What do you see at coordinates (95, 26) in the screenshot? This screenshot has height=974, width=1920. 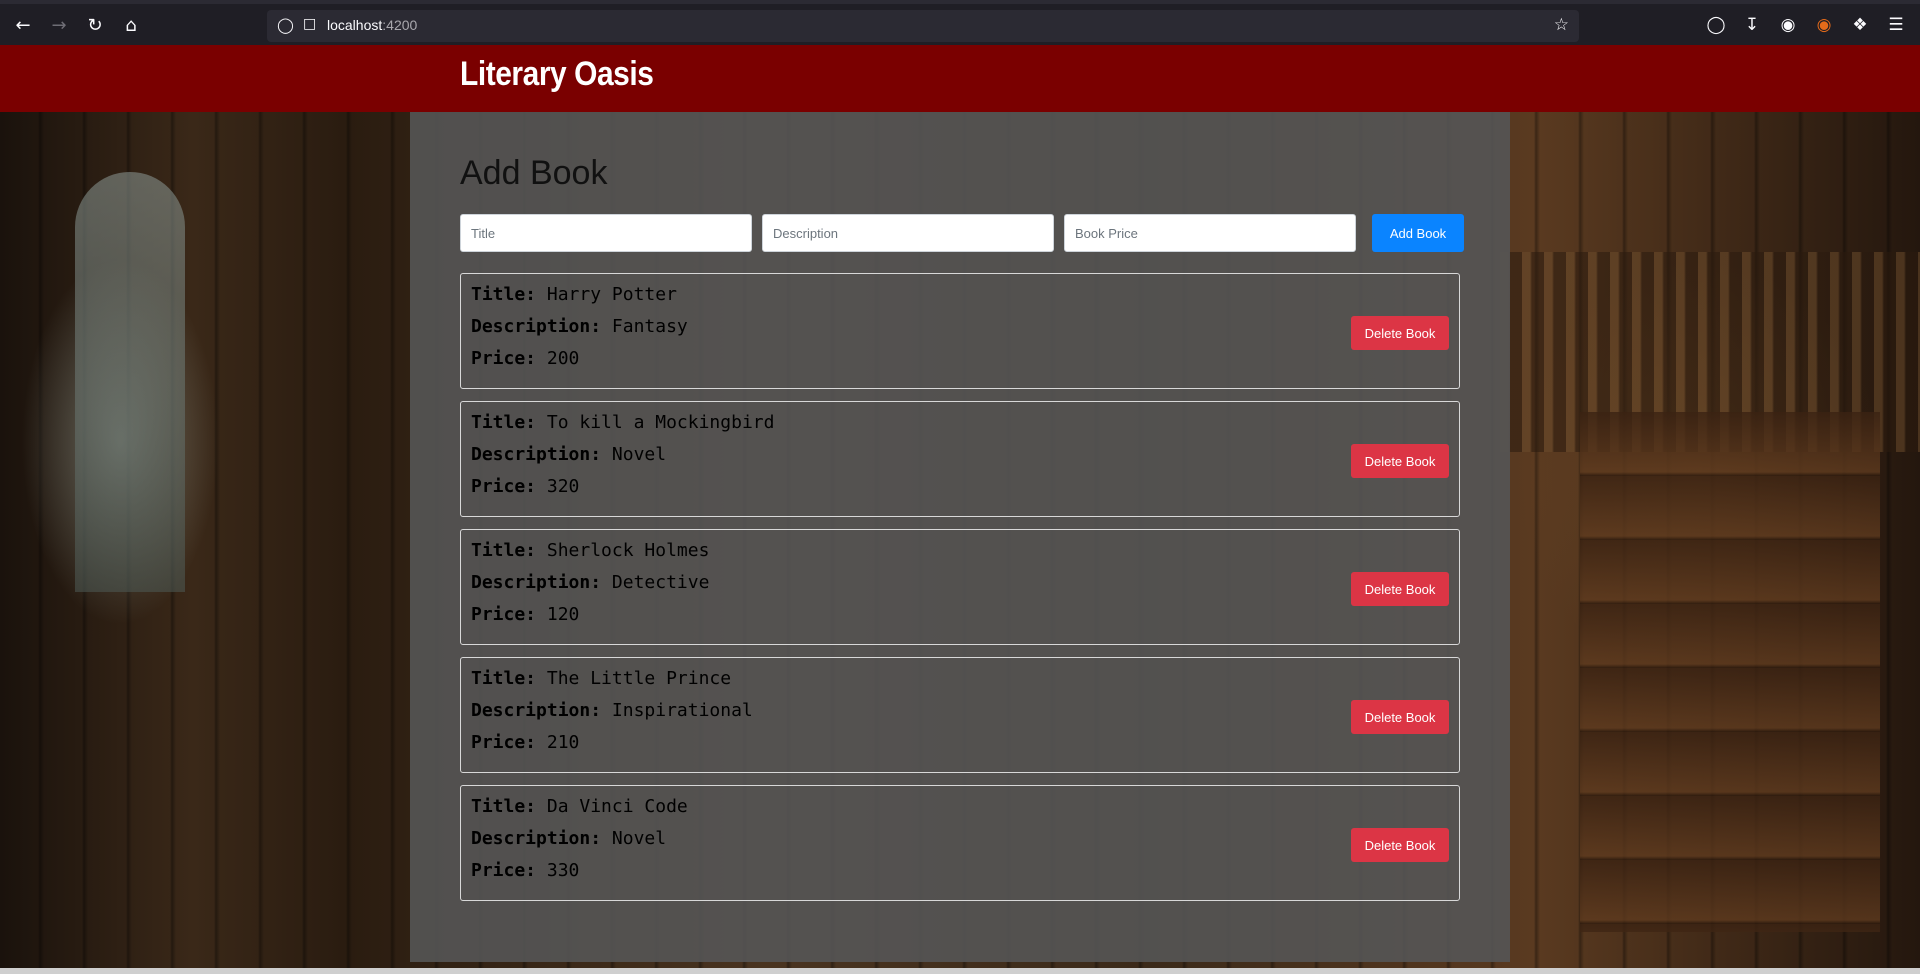 I see `reload-icon: ↻` at bounding box center [95, 26].